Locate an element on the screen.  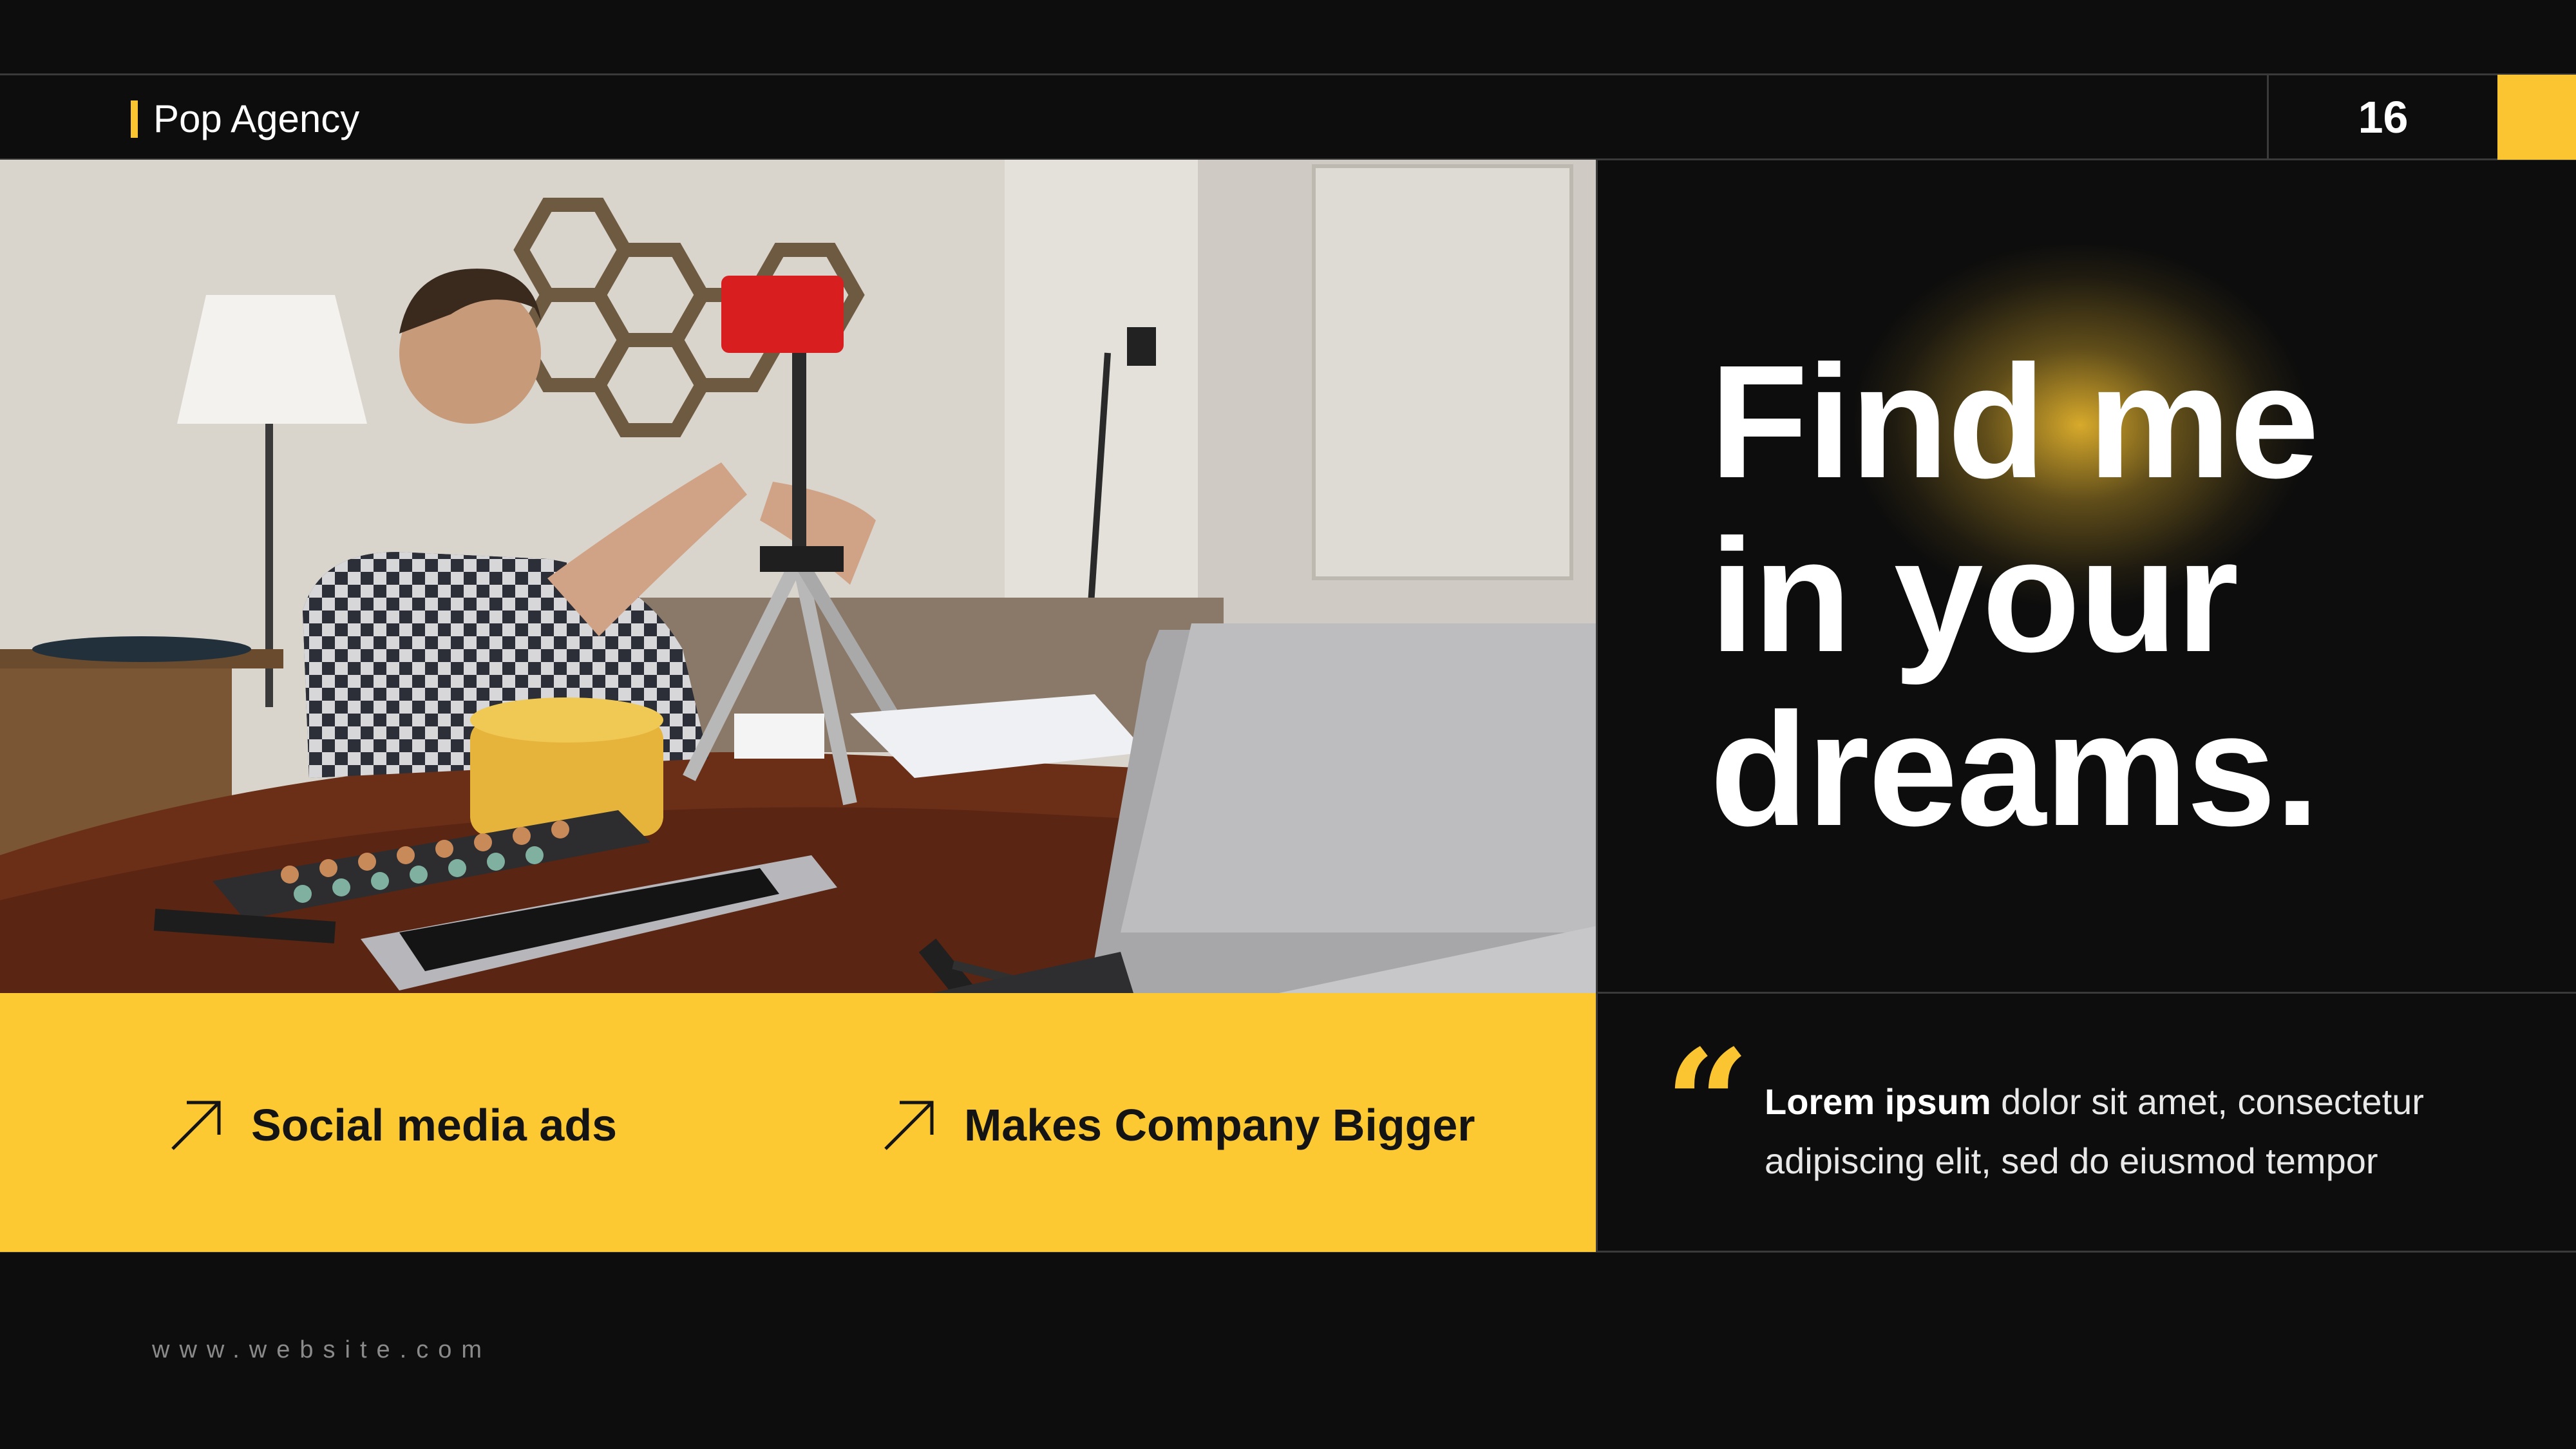
website-url: www.website.com is located at coordinates (321, 1350).